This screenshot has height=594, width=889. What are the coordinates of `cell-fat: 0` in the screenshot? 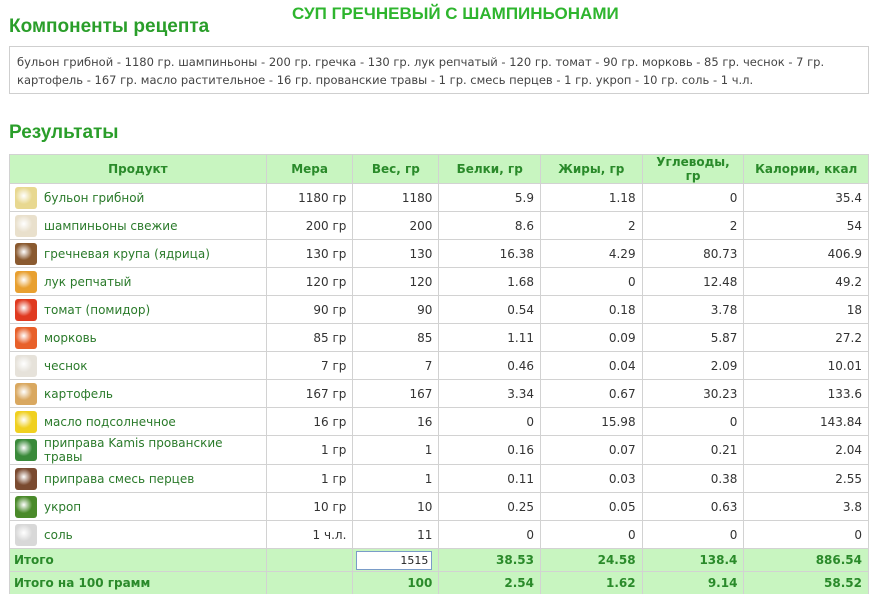 It's located at (591, 281).